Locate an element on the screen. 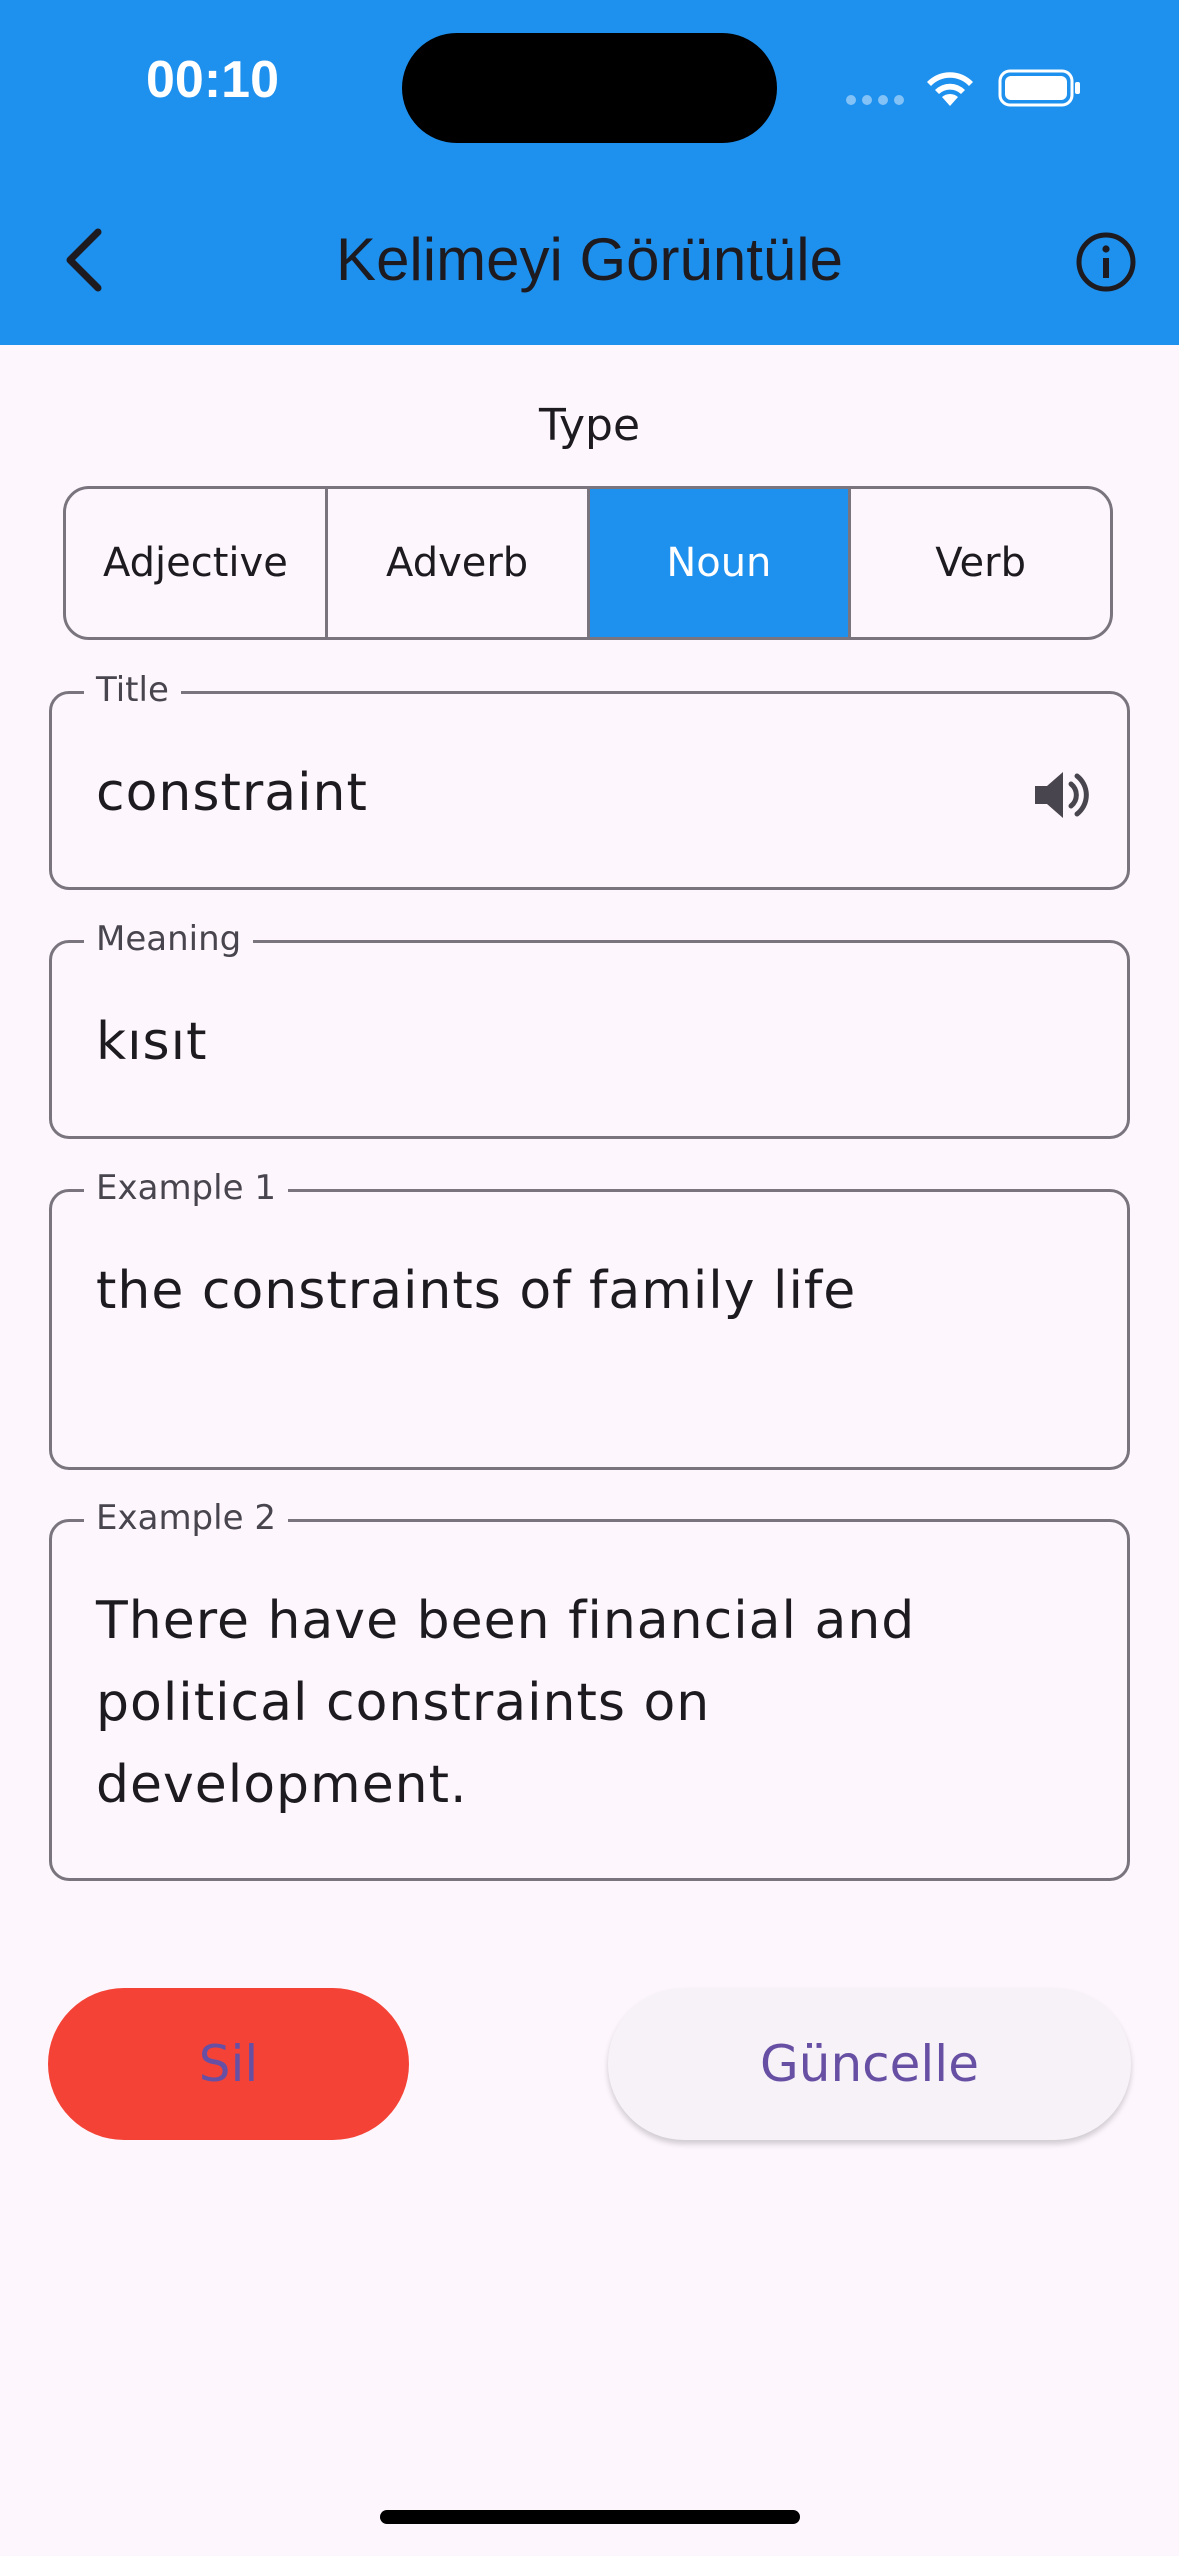 The height and width of the screenshot is (2556, 1179). dynamic-island is located at coordinates (589, 88).